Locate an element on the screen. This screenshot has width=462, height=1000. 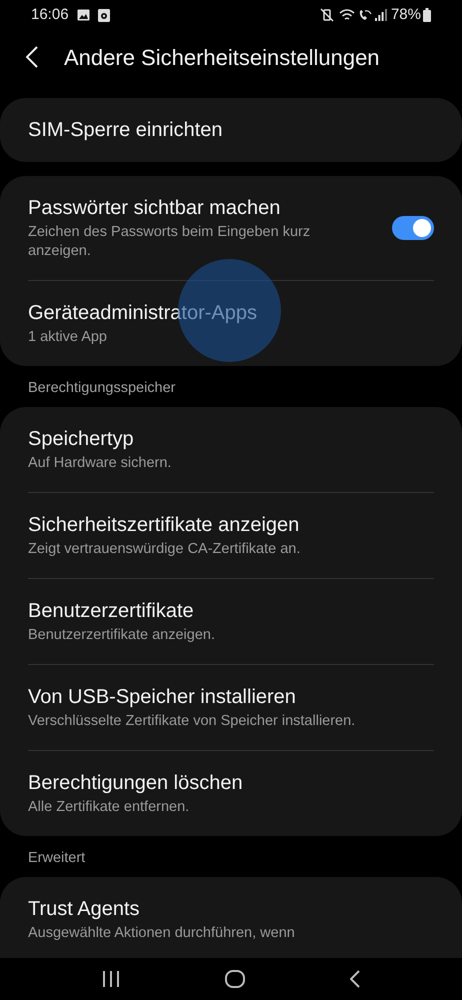
setting-title: Benutzerzertifikate is located at coordinates (111, 611).